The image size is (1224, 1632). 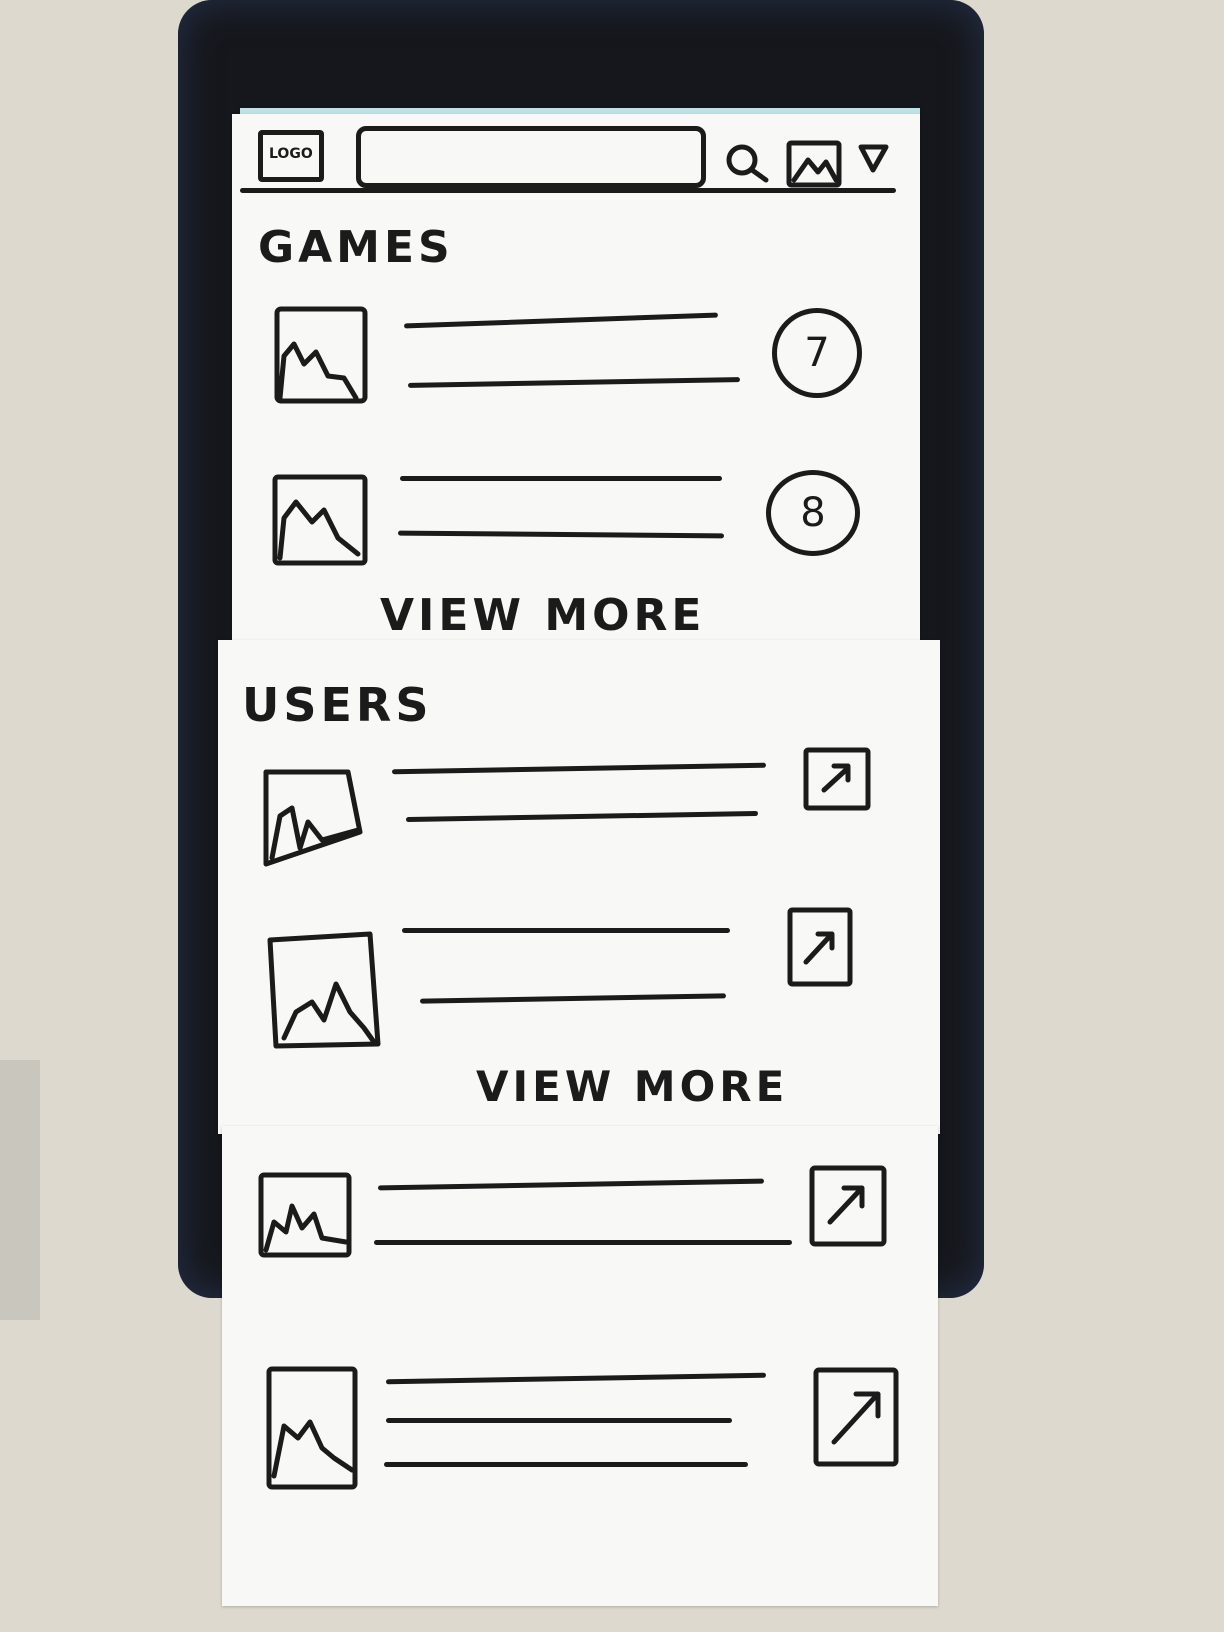 What do you see at coordinates (20, 1190) in the screenshot?
I see `desk-shadow` at bounding box center [20, 1190].